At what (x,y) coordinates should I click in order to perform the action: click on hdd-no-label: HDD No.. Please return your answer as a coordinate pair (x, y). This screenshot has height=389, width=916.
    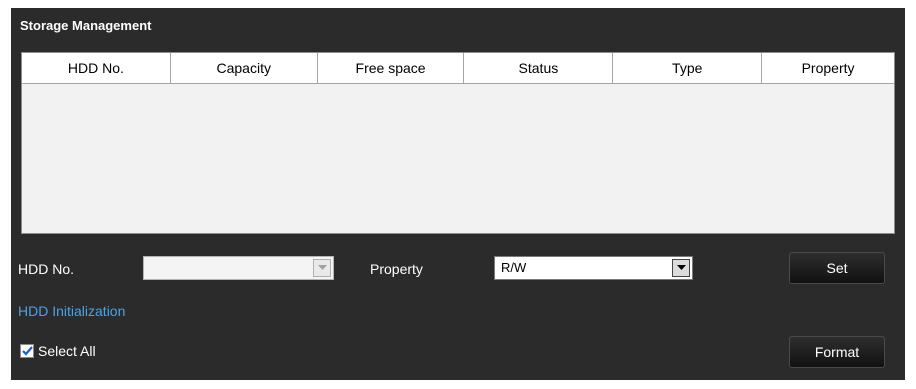
    Looking at the image, I should click on (46, 269).